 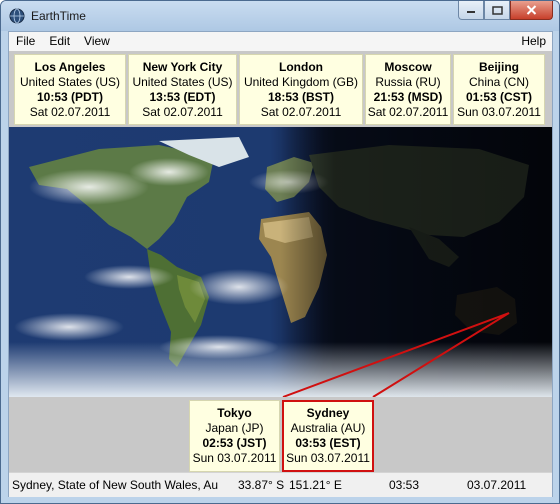 I want to click on title-bar: EarthTime, so click(x=280, y=16).